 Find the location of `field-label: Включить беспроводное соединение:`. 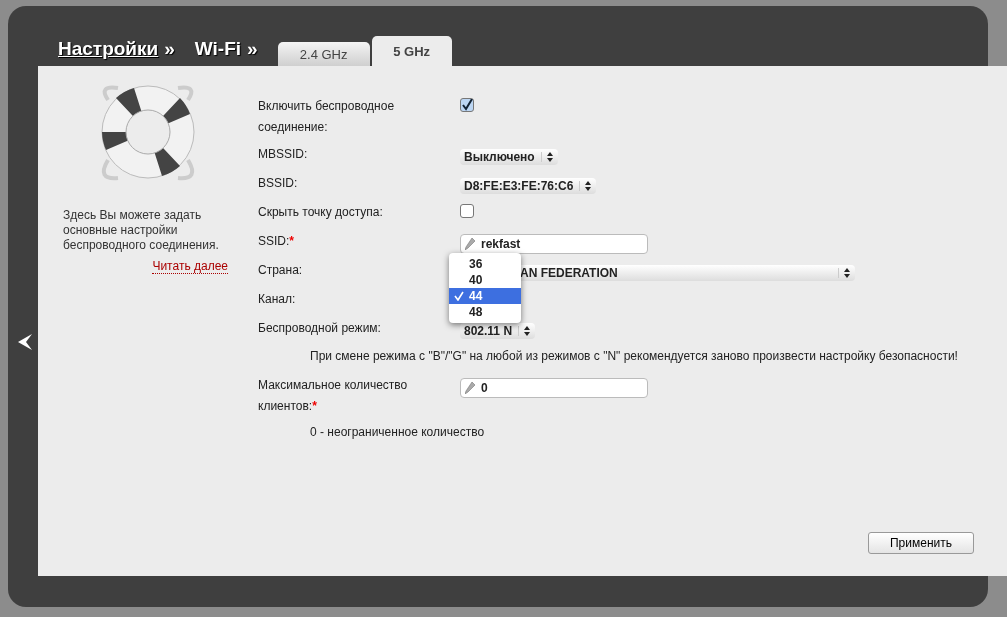

field-label: Включить беспроводное соединение: is located at coordinates (327, 117).